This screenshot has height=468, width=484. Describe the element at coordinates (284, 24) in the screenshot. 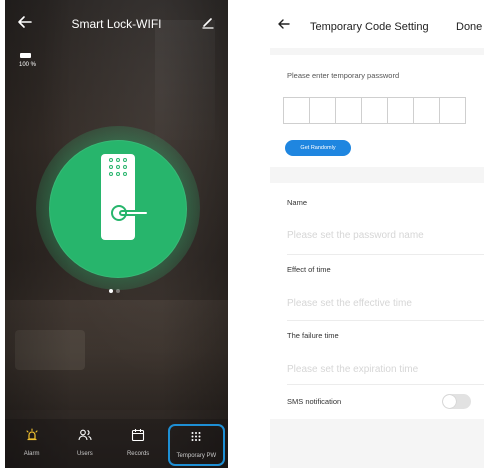

I see `back-arrow-icon` at that location.